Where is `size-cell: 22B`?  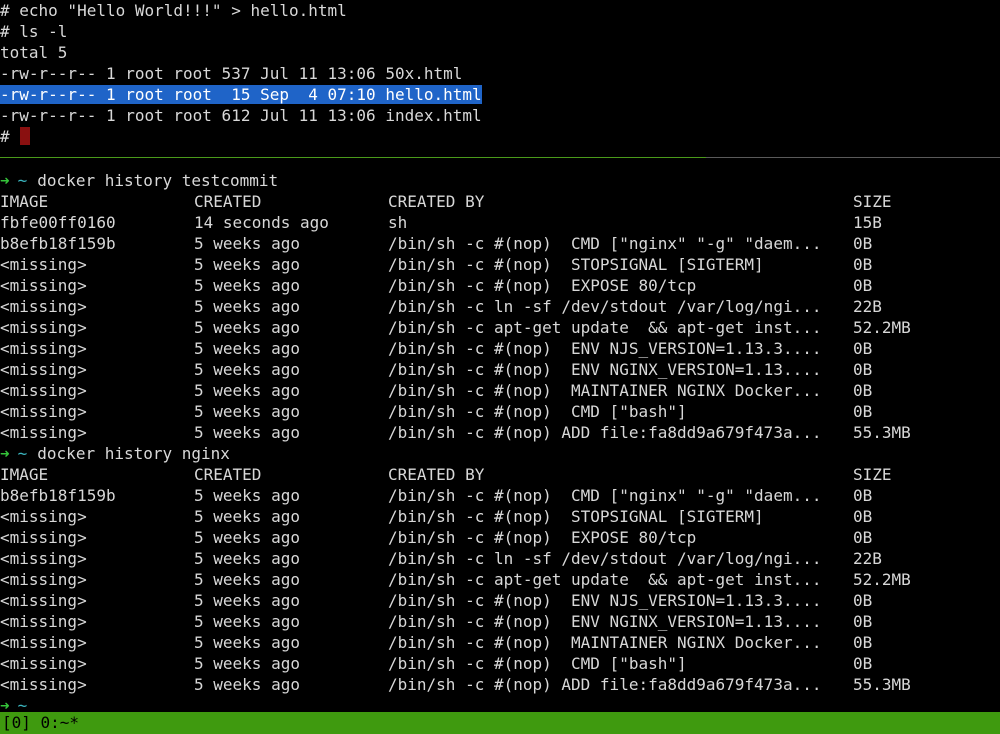
size-cell: 22B is located at coordinates (867, 306).